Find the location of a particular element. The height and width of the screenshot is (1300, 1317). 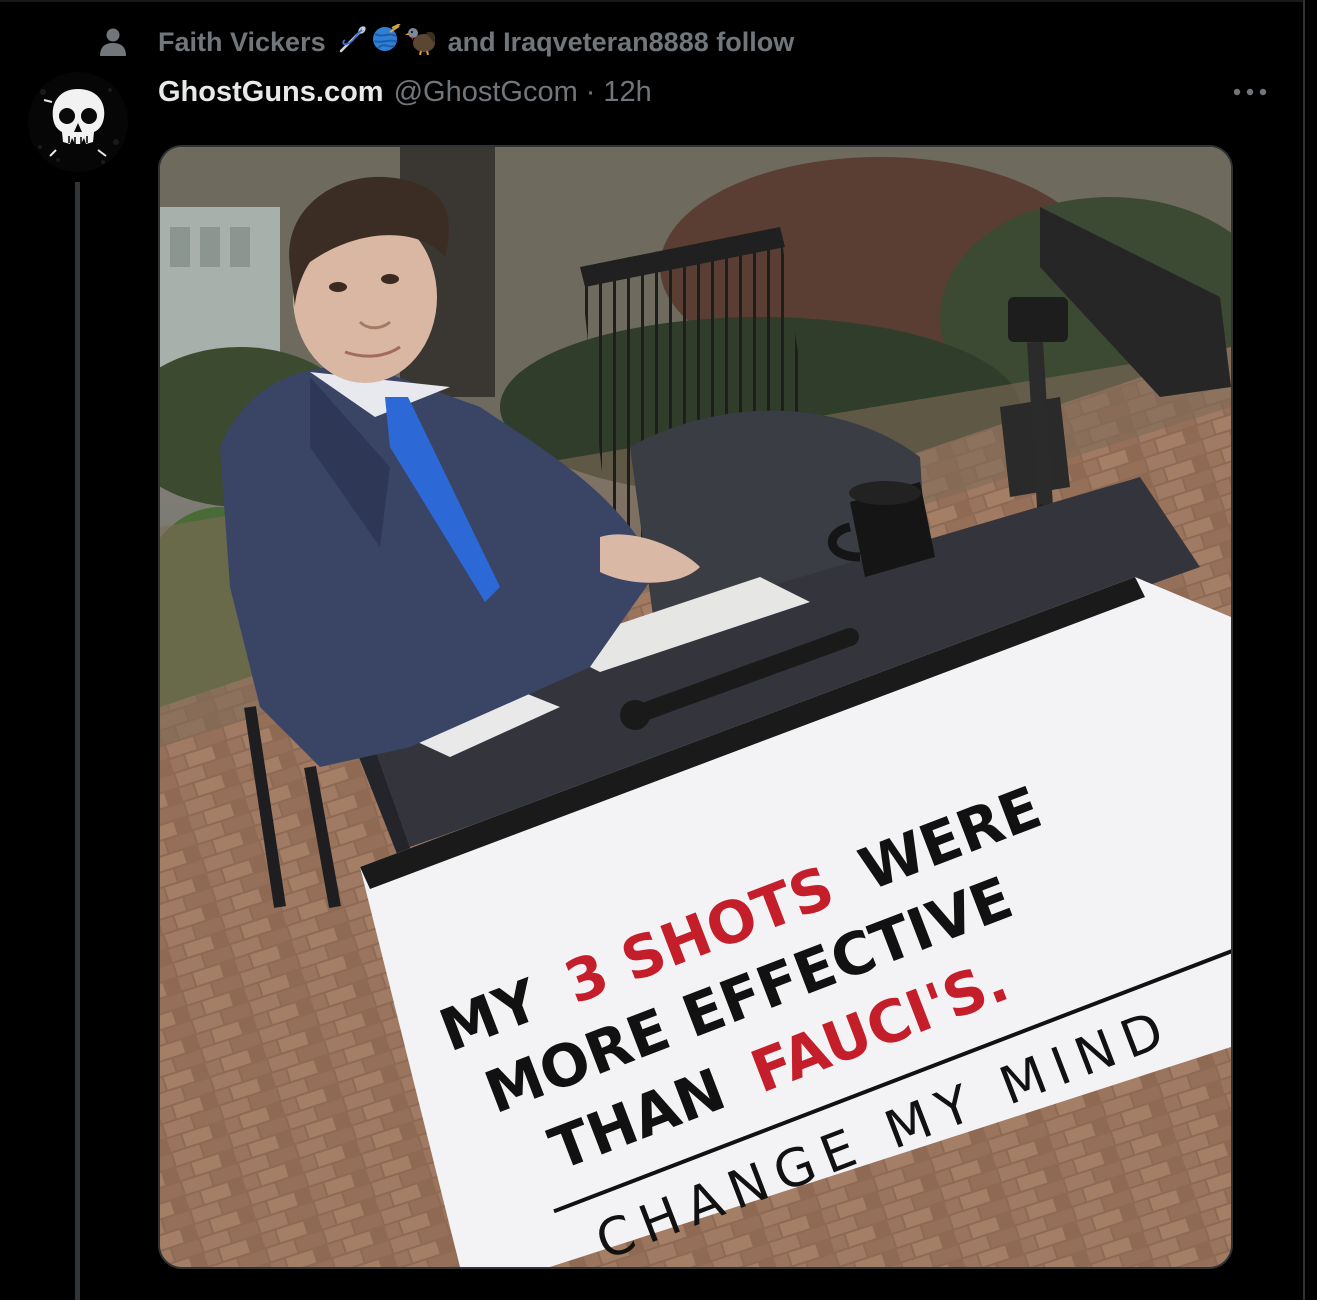

context-suffix: and Iraqveteran8888 follow is located at coordinates (621, 41).